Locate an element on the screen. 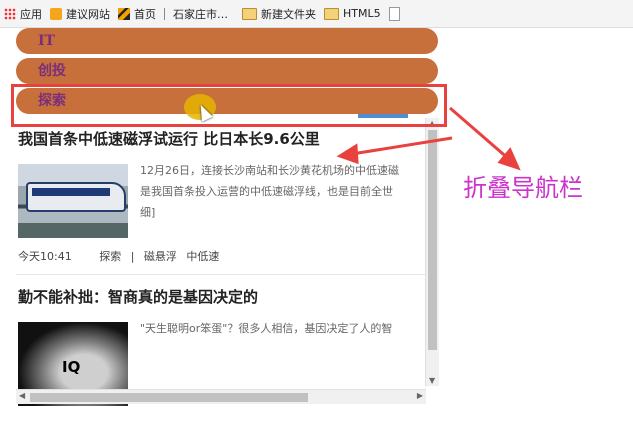 The image size is (633, 422). arrow-head-icon is located at coordinates (347, 154).